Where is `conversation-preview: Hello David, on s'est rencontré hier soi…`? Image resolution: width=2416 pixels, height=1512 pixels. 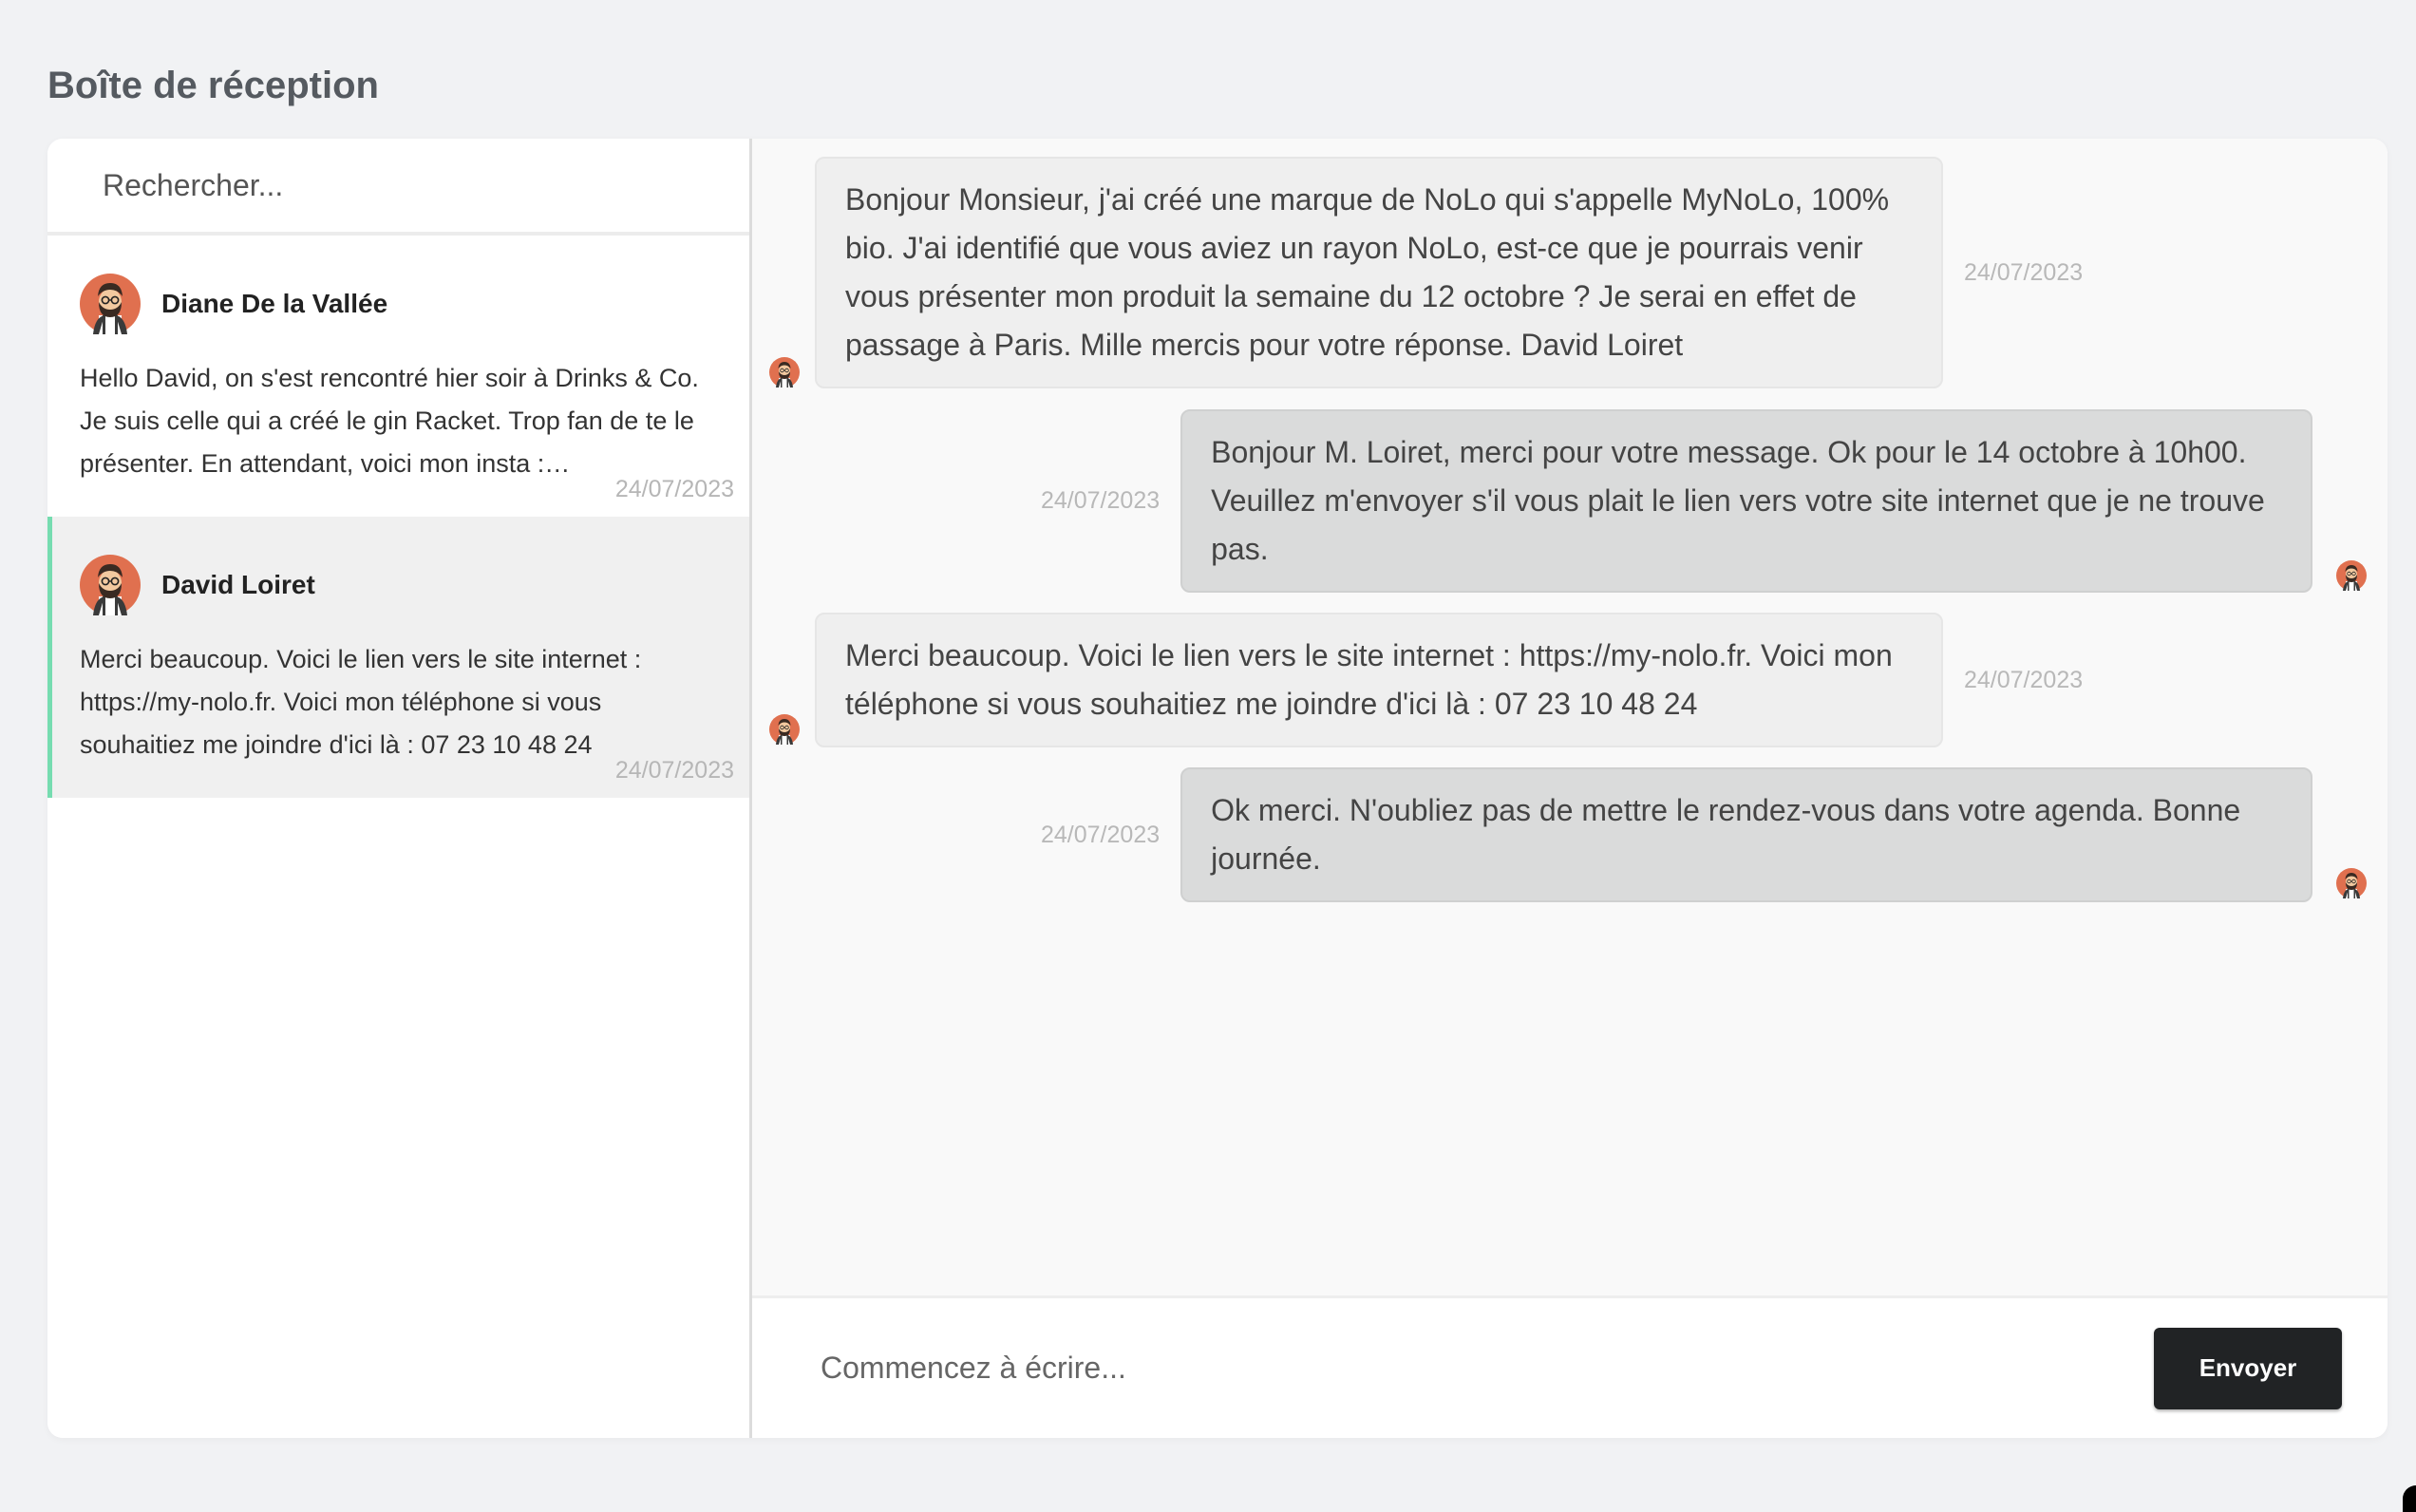 conversation-preview: Hello David, on s'est rencontré hier soi… is located at coordinates (390, 421).